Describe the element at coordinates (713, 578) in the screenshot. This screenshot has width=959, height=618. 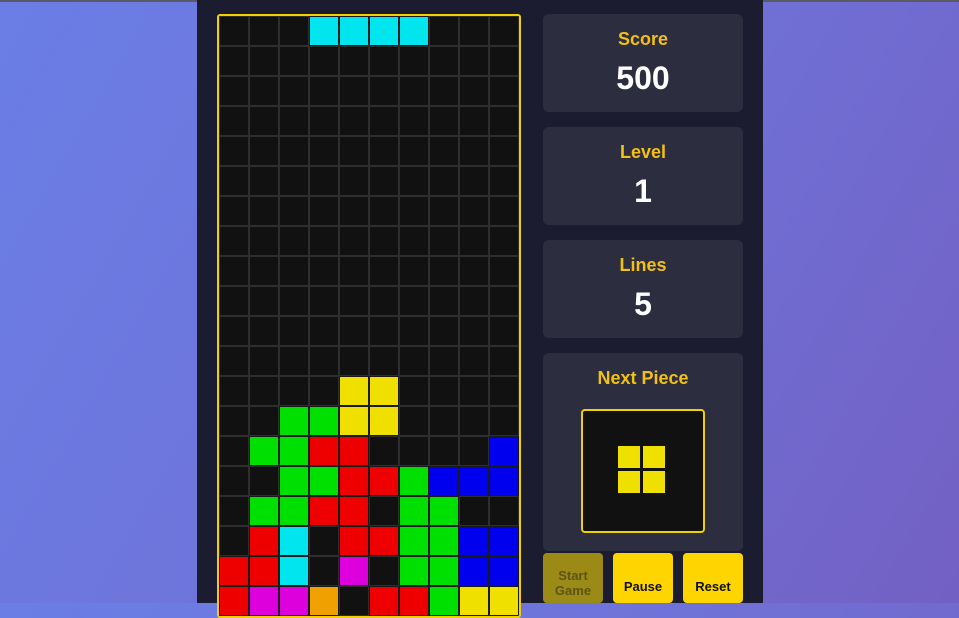
I see `reset-button: Reset` at that location.